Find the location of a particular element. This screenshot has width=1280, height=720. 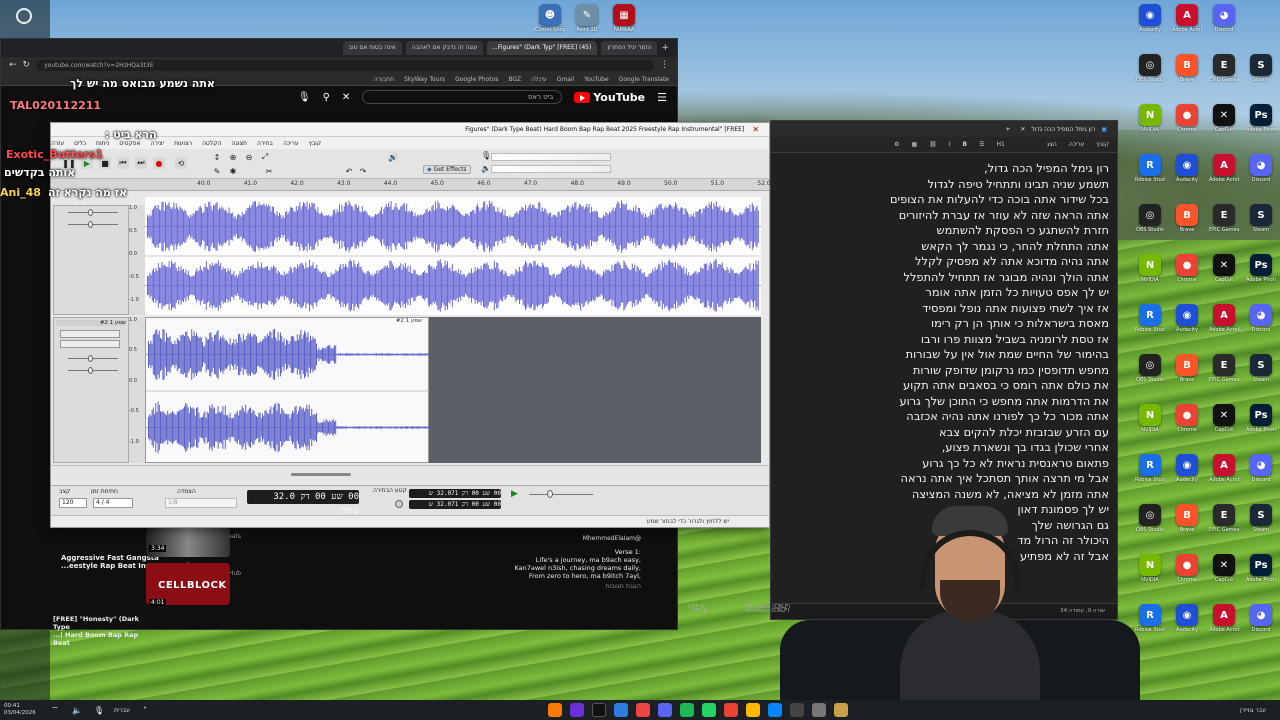

menu-file: קובץ is located at coordinates (1102, 144).